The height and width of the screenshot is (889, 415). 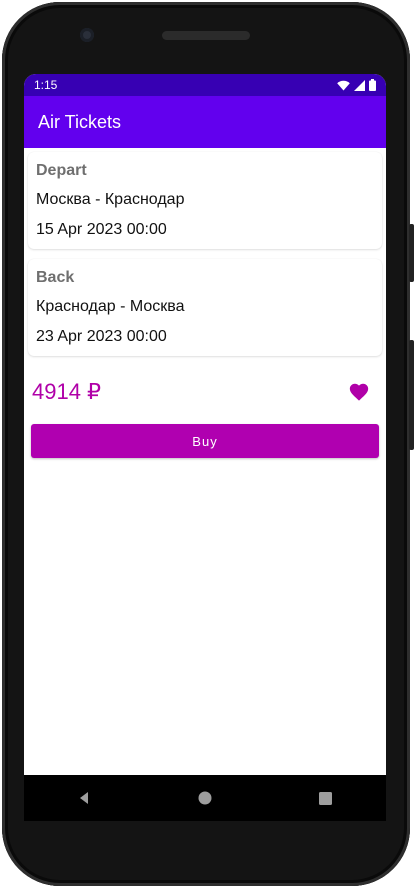 I want to click on heart-icon, so click(x=359, y=392).